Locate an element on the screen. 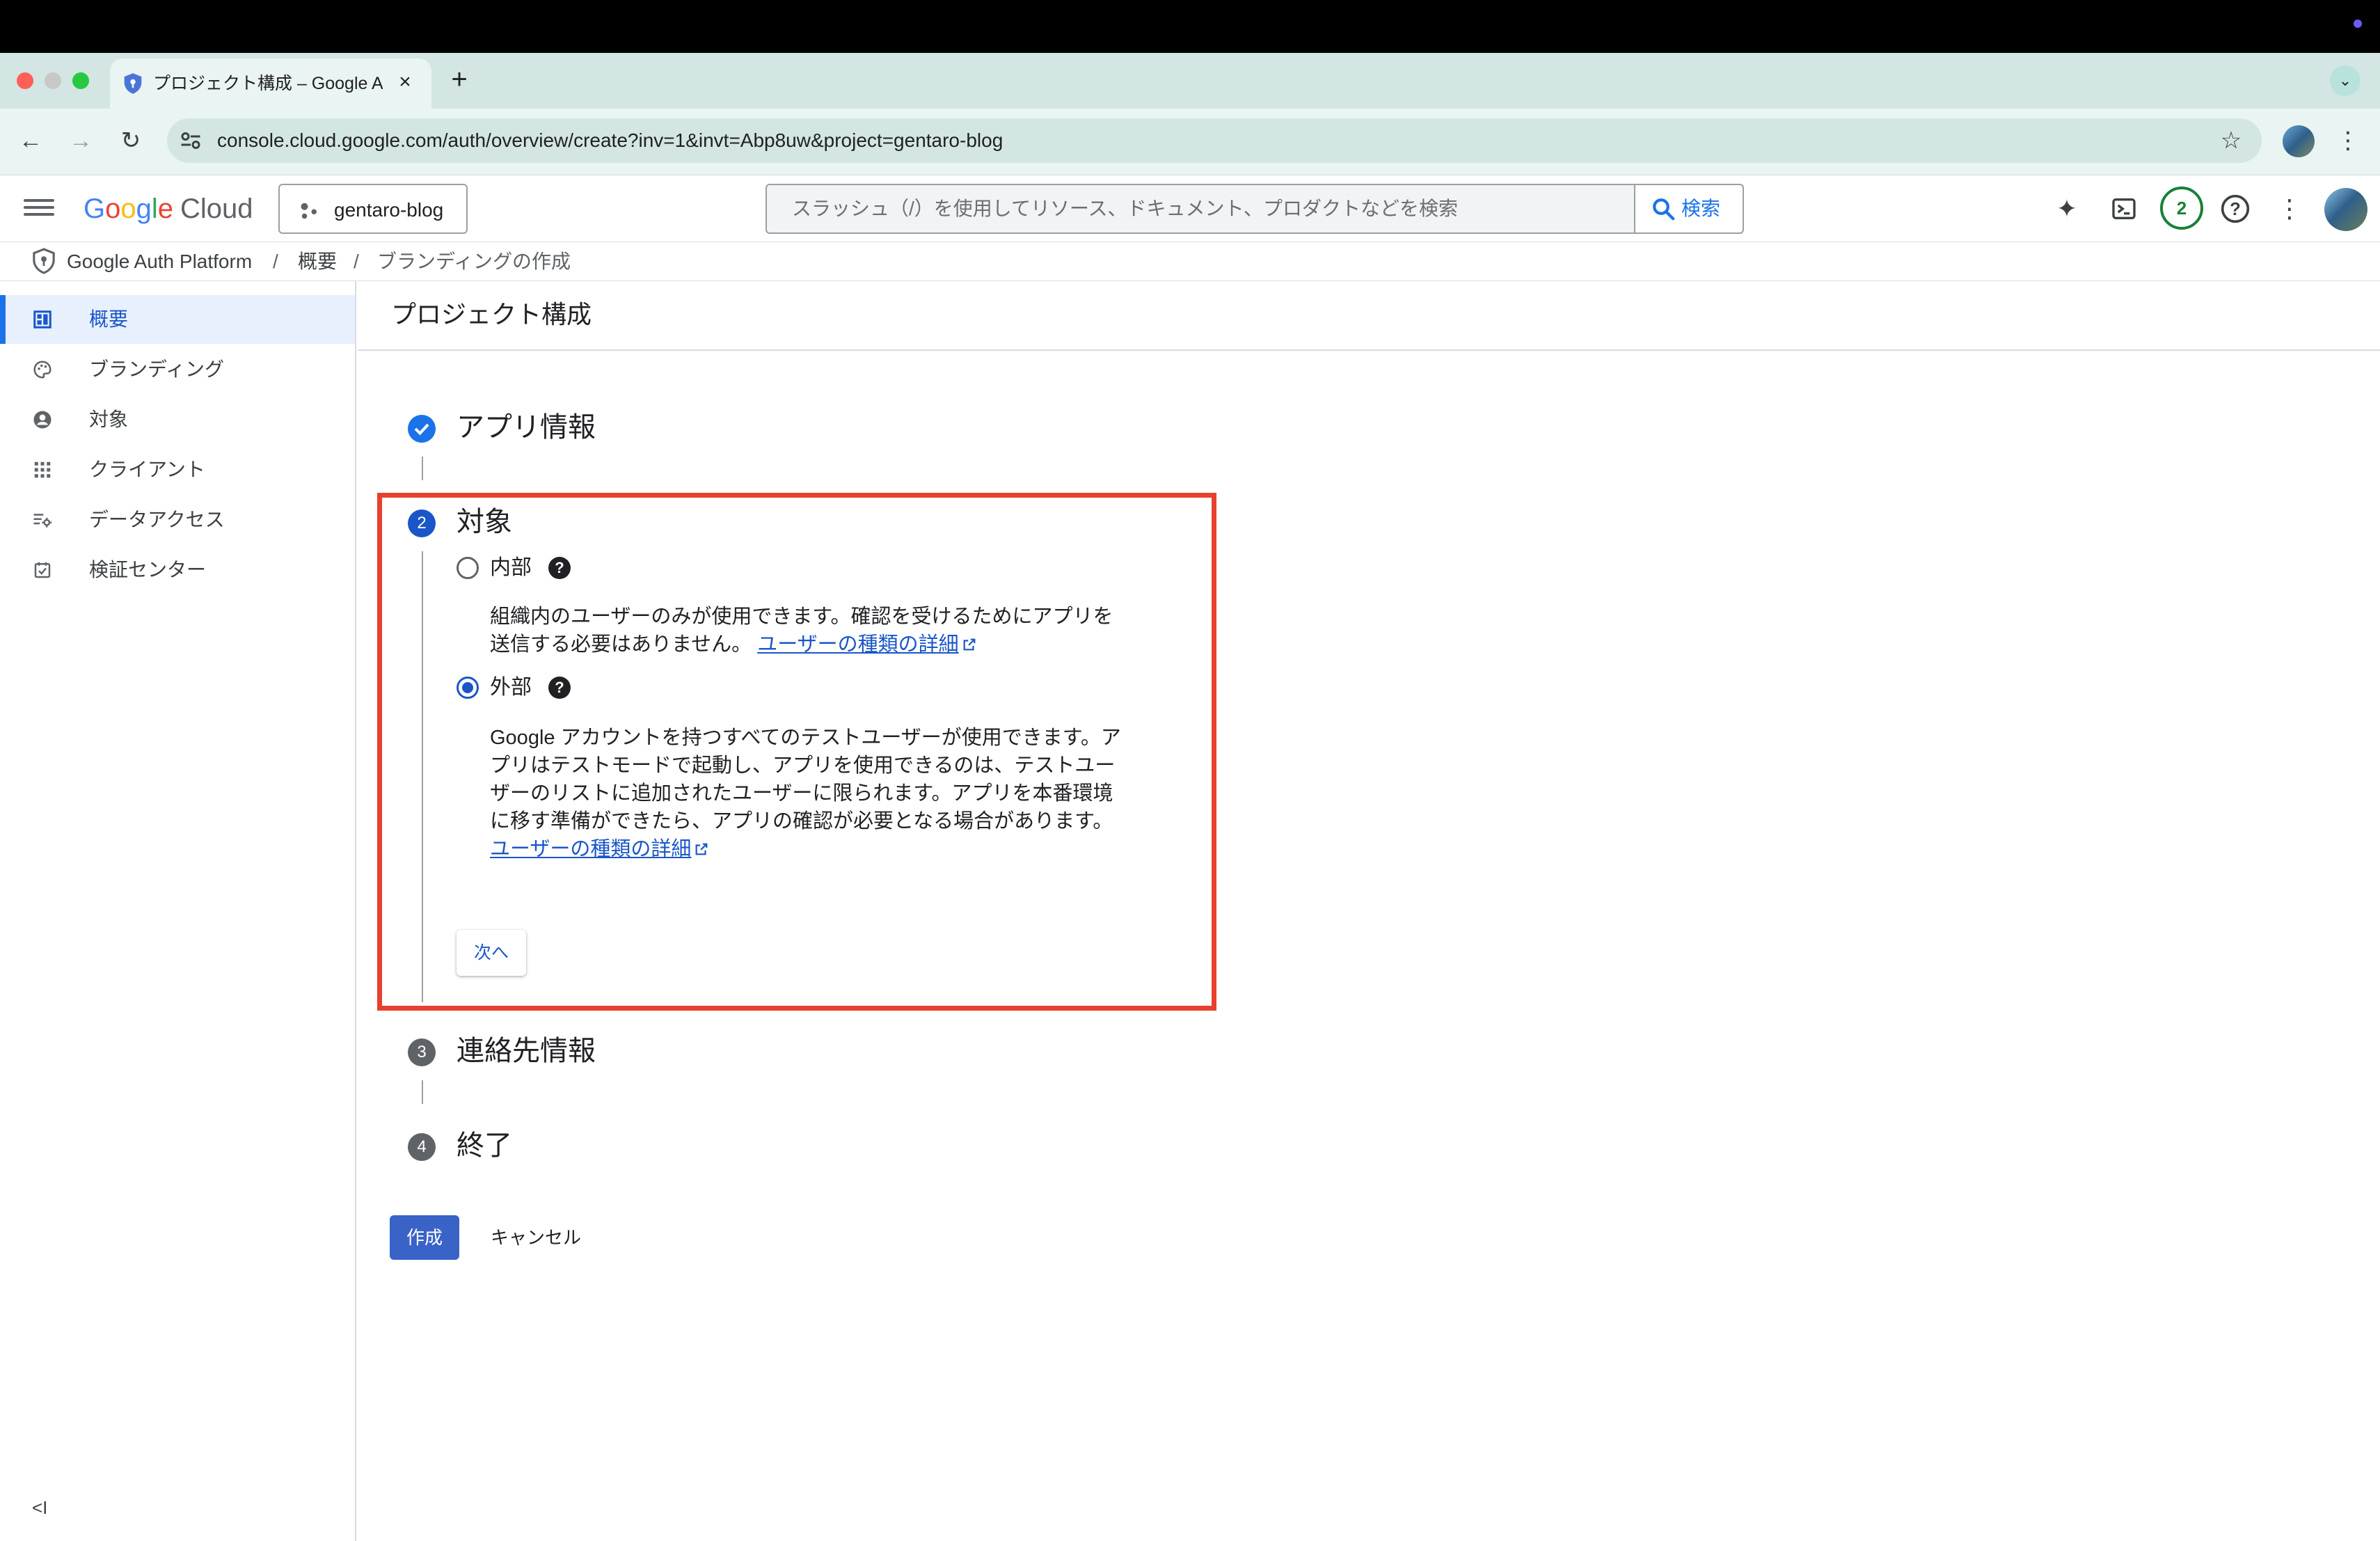 This screenshot has width=2380, height=1541. data-settings-icon is located at coordinates (42, 521).